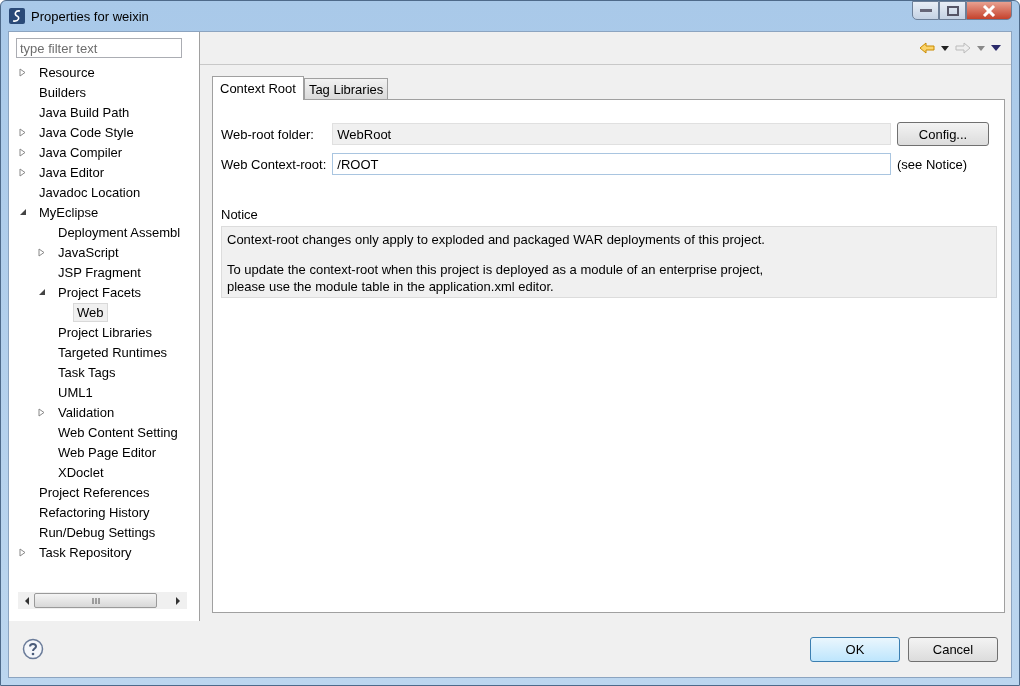 The height and width of the screenshot is (686, 1020). What do you see at coordinates (118, 432) in the screenshot?
I see `tree-item: Web Content Setting` at bounding box center [118, 432].